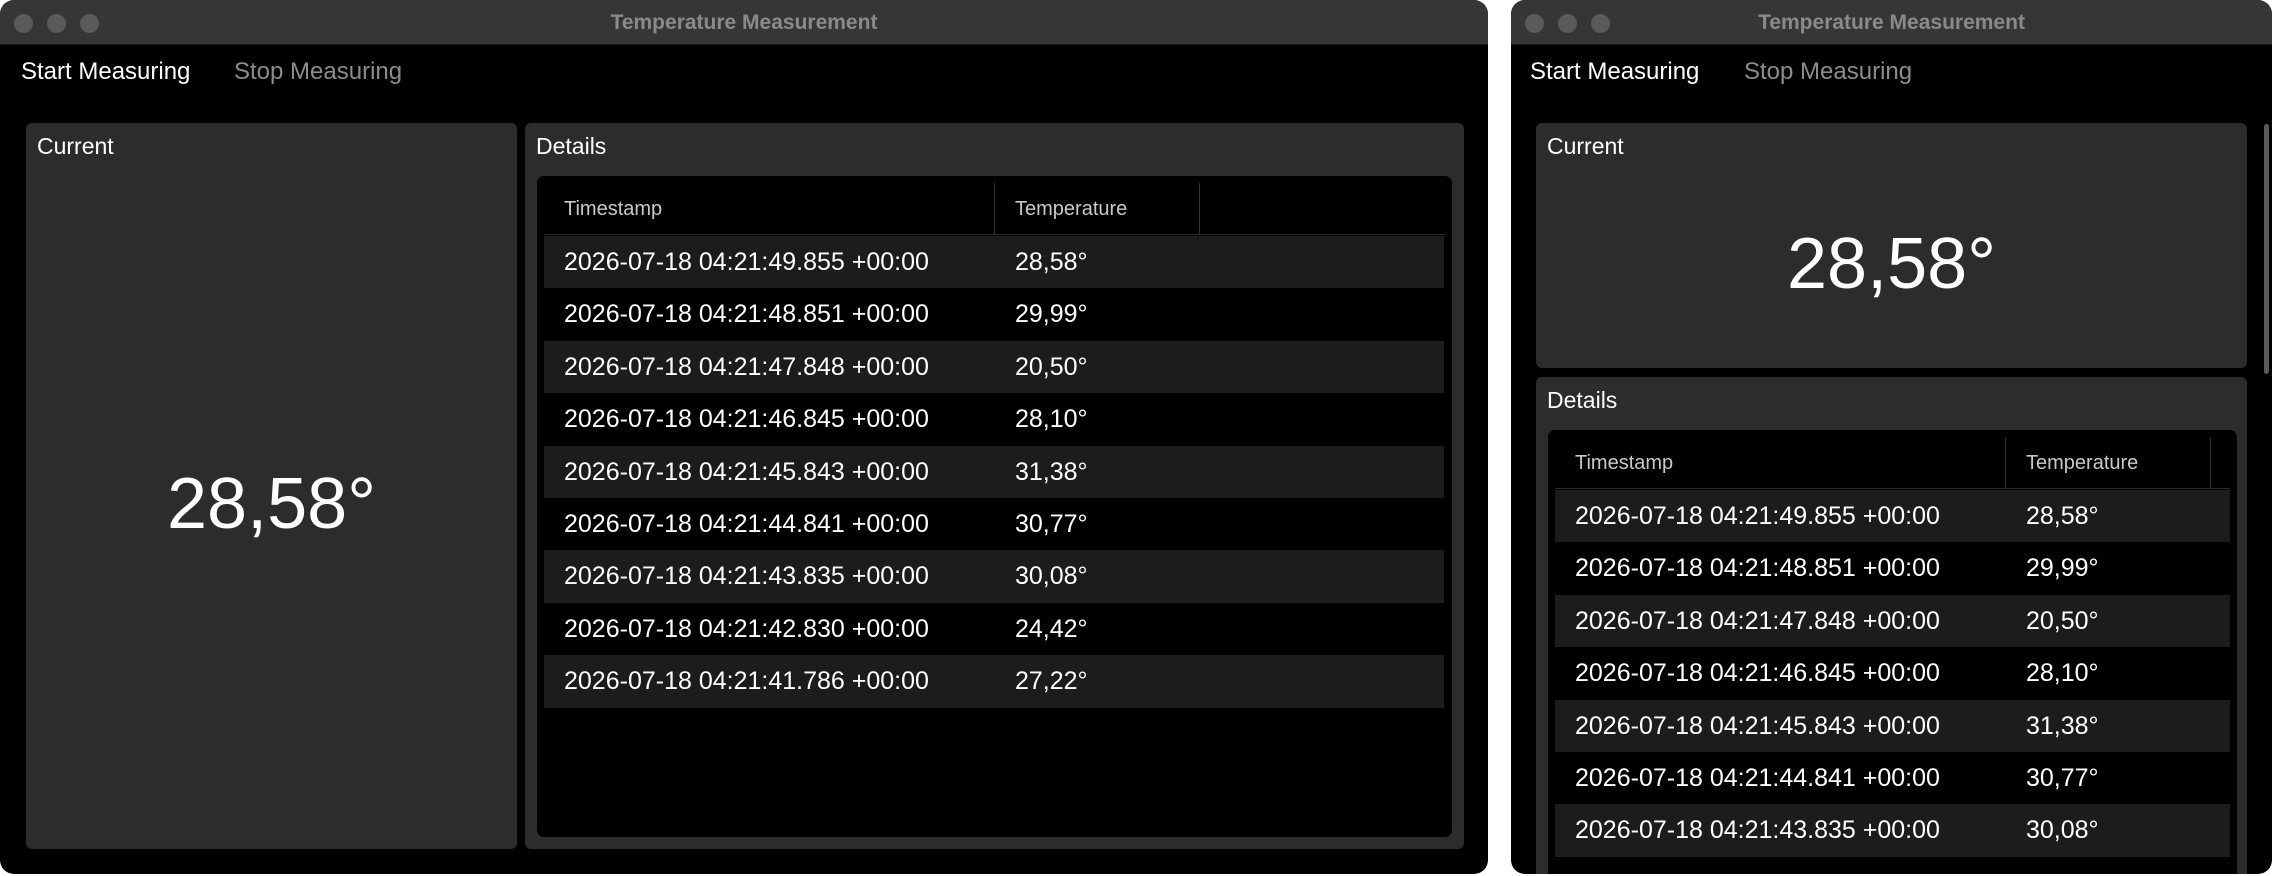  I want to click on table-row: 2026-07-18 04:21:42.830 +00:00 24,42°, so click(994, 629).